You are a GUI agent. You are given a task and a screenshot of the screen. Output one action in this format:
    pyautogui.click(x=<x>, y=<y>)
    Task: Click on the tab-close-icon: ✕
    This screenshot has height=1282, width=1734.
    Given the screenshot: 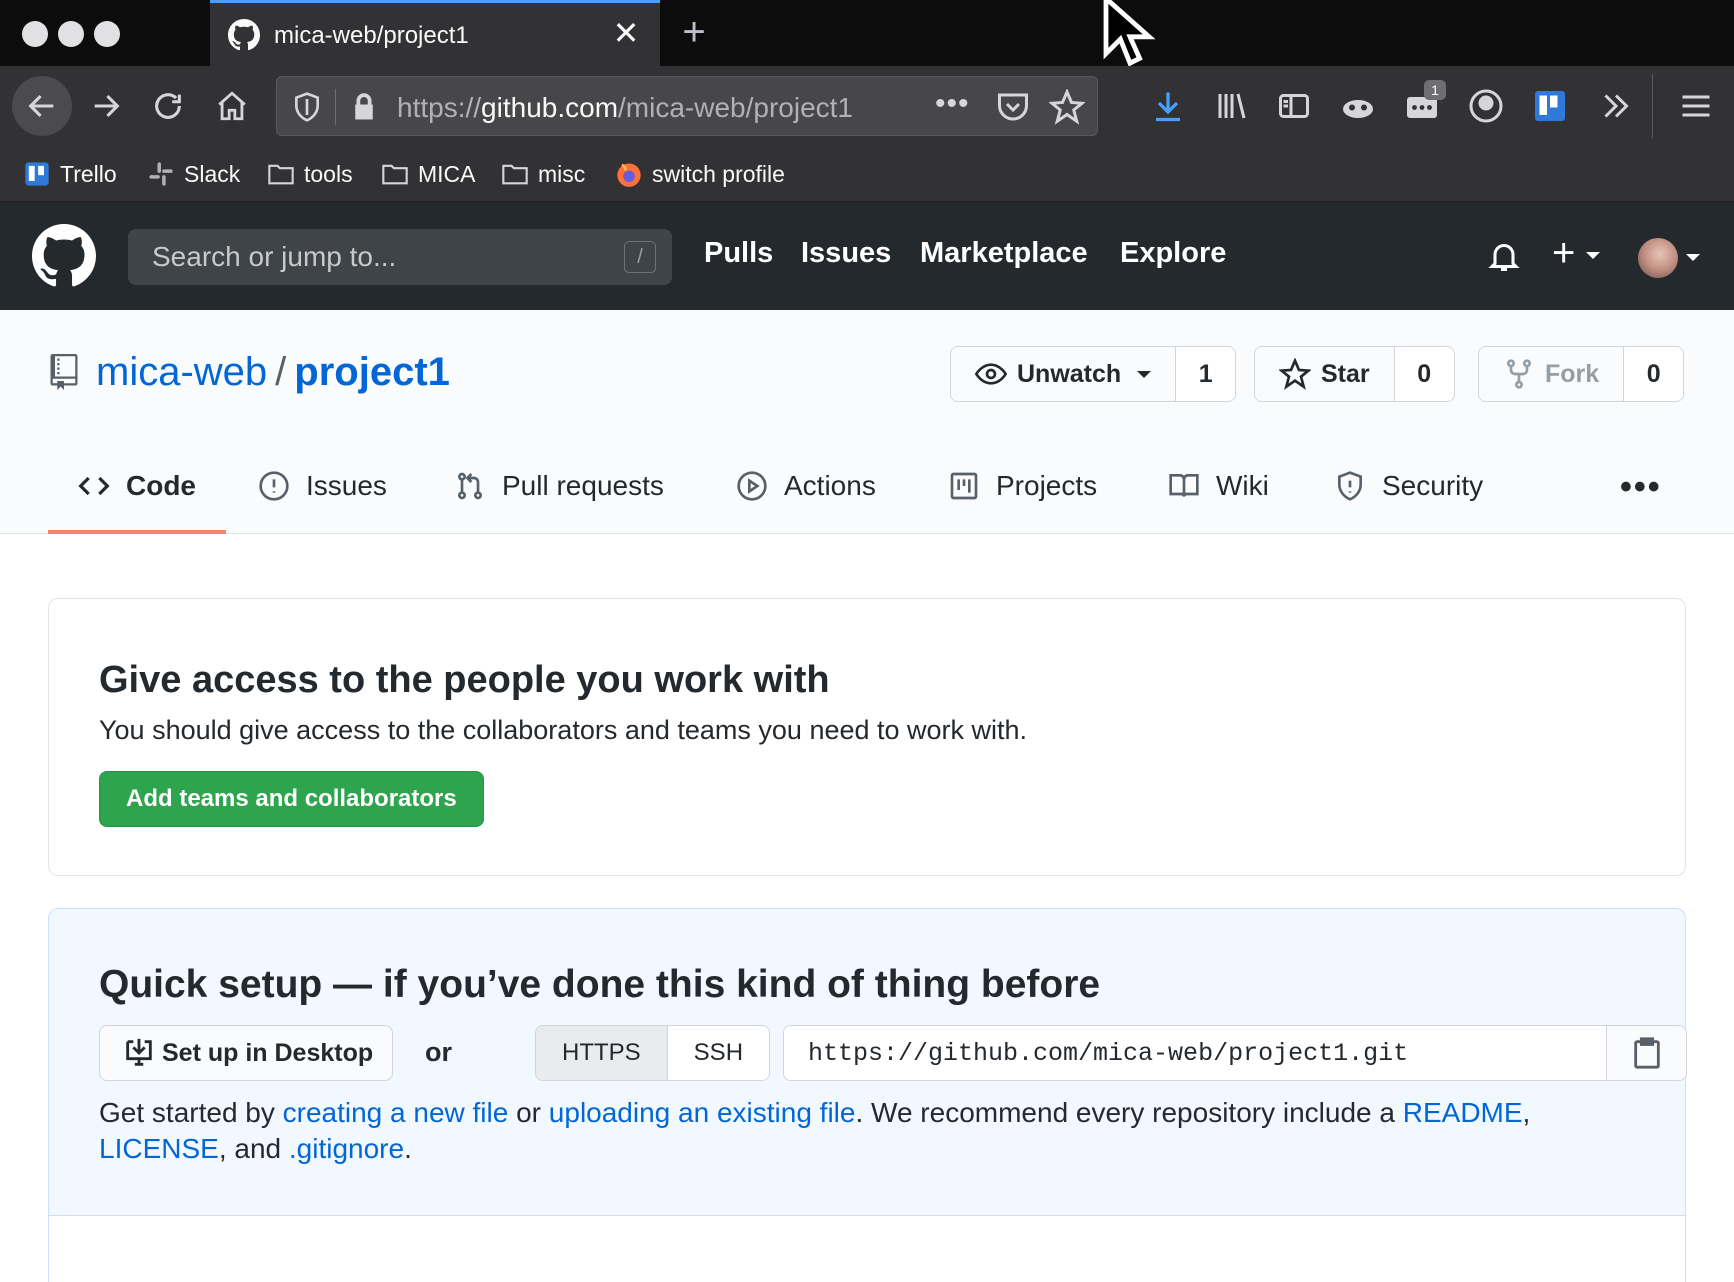 What is the action you would take?
    pyautogui.click(x=626, y=33)
    